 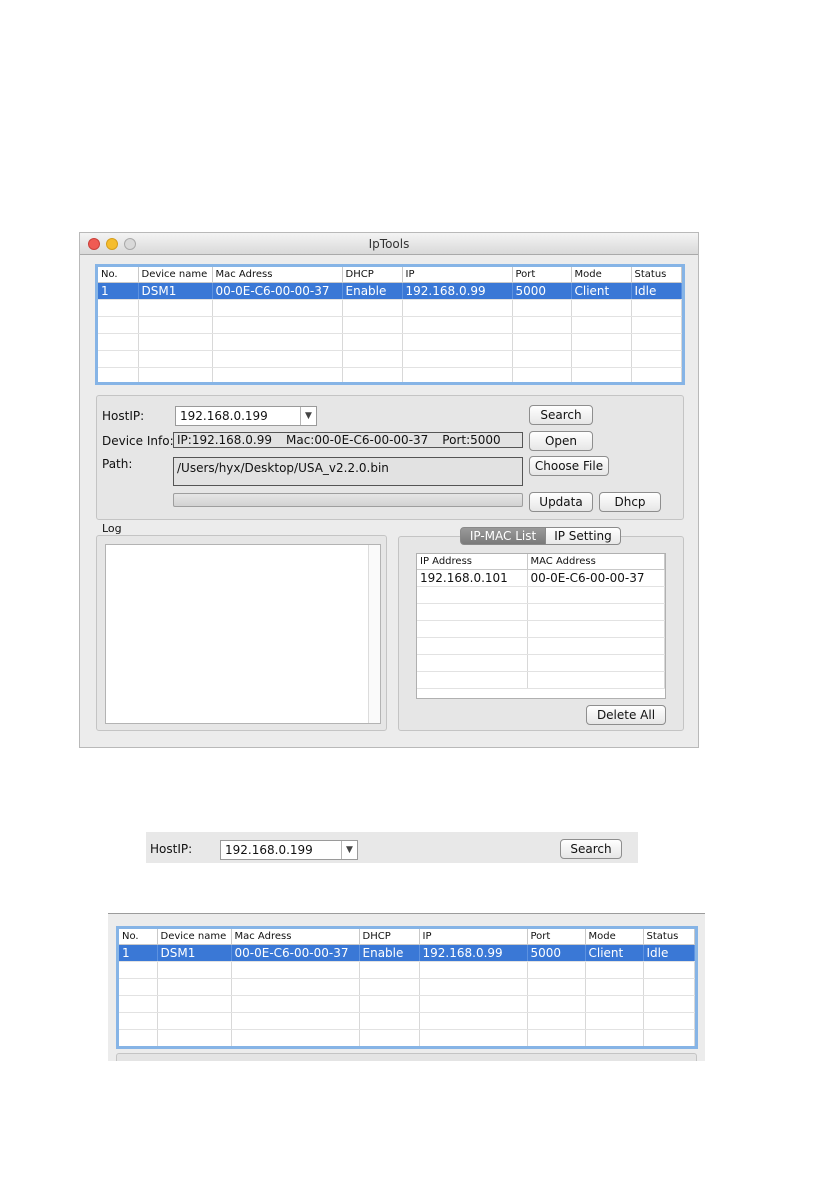 What do you see at coordinates (626, 715) in the screenshot?
I see `delete-all-button: Delete All` at bounding box center [626, 715].